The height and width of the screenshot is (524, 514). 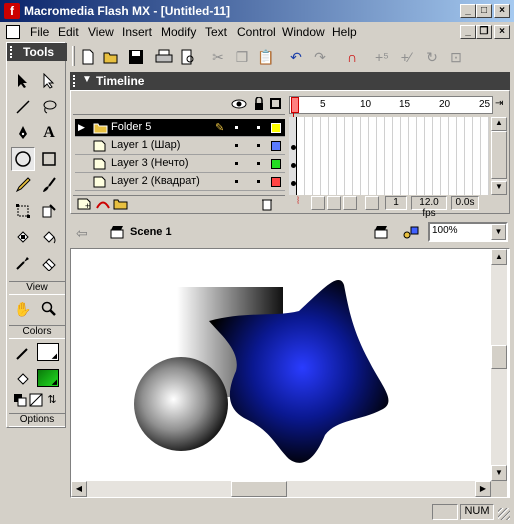 What do you see at coordinates (49, 81) in the screenshot?
I see `subselect-tool` at bounding box center [49, 81].